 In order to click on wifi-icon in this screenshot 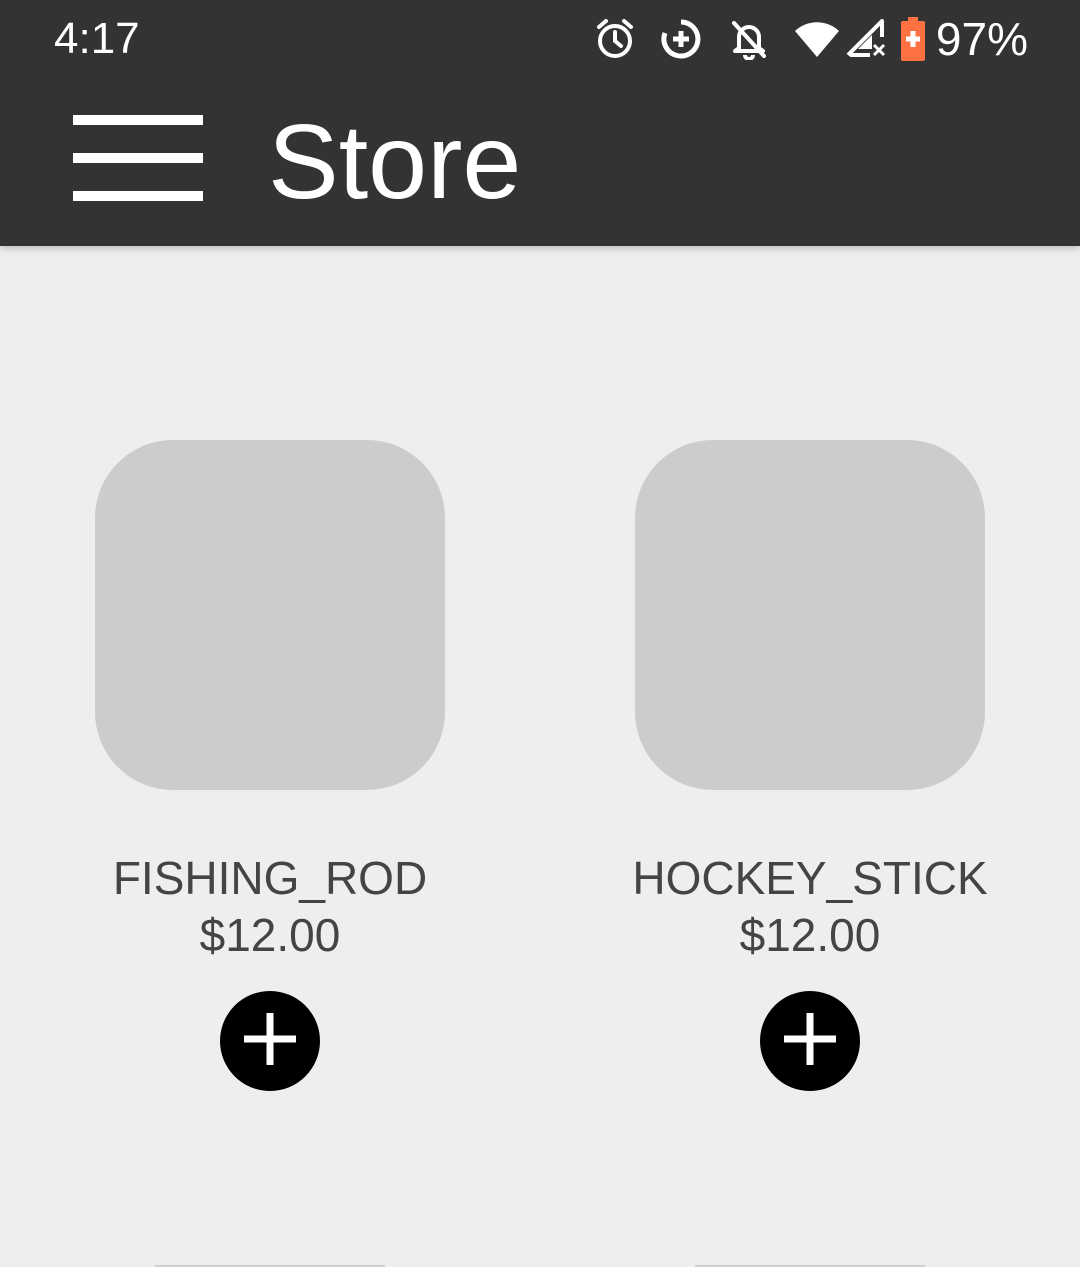, I will do `click(817, 39)`.